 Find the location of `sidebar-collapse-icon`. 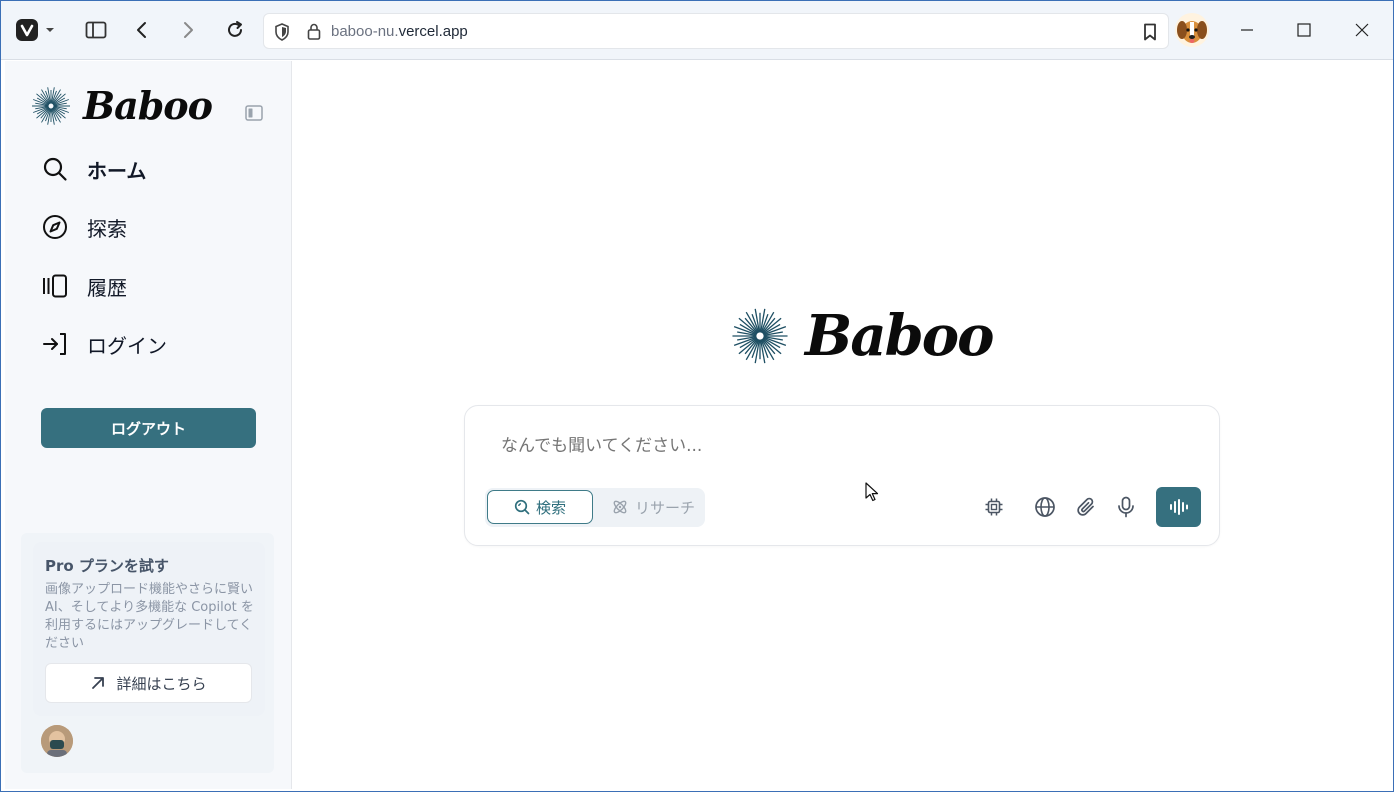

sidebar-collapse-icon is located at coordinates (254, 113).